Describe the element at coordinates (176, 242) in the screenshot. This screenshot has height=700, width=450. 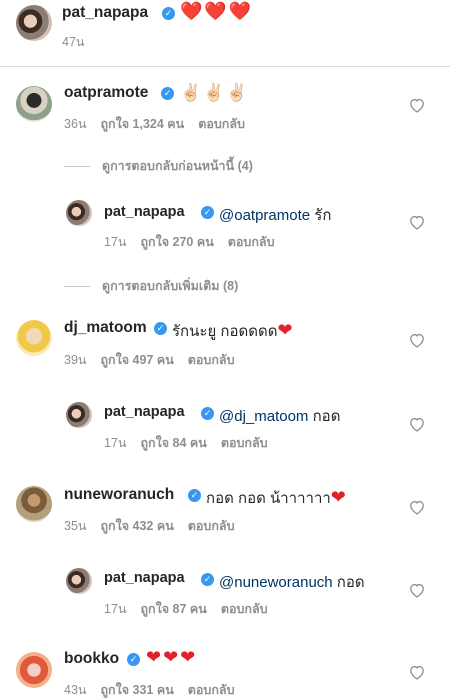
I see `likes-count: ถูกใจ 270 คน` at that location.